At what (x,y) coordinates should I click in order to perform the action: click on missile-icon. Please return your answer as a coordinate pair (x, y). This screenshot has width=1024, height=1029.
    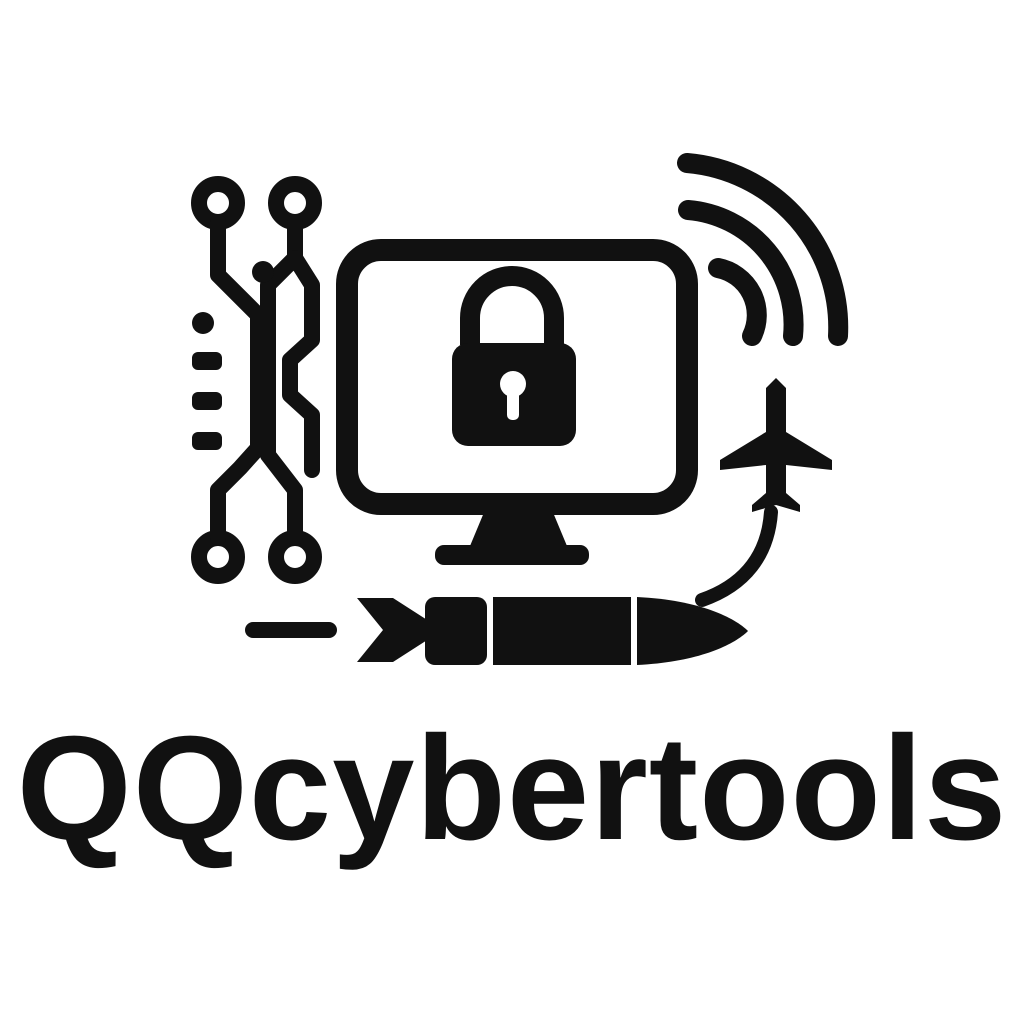
    Looking at the image, I should click on (496, 631).